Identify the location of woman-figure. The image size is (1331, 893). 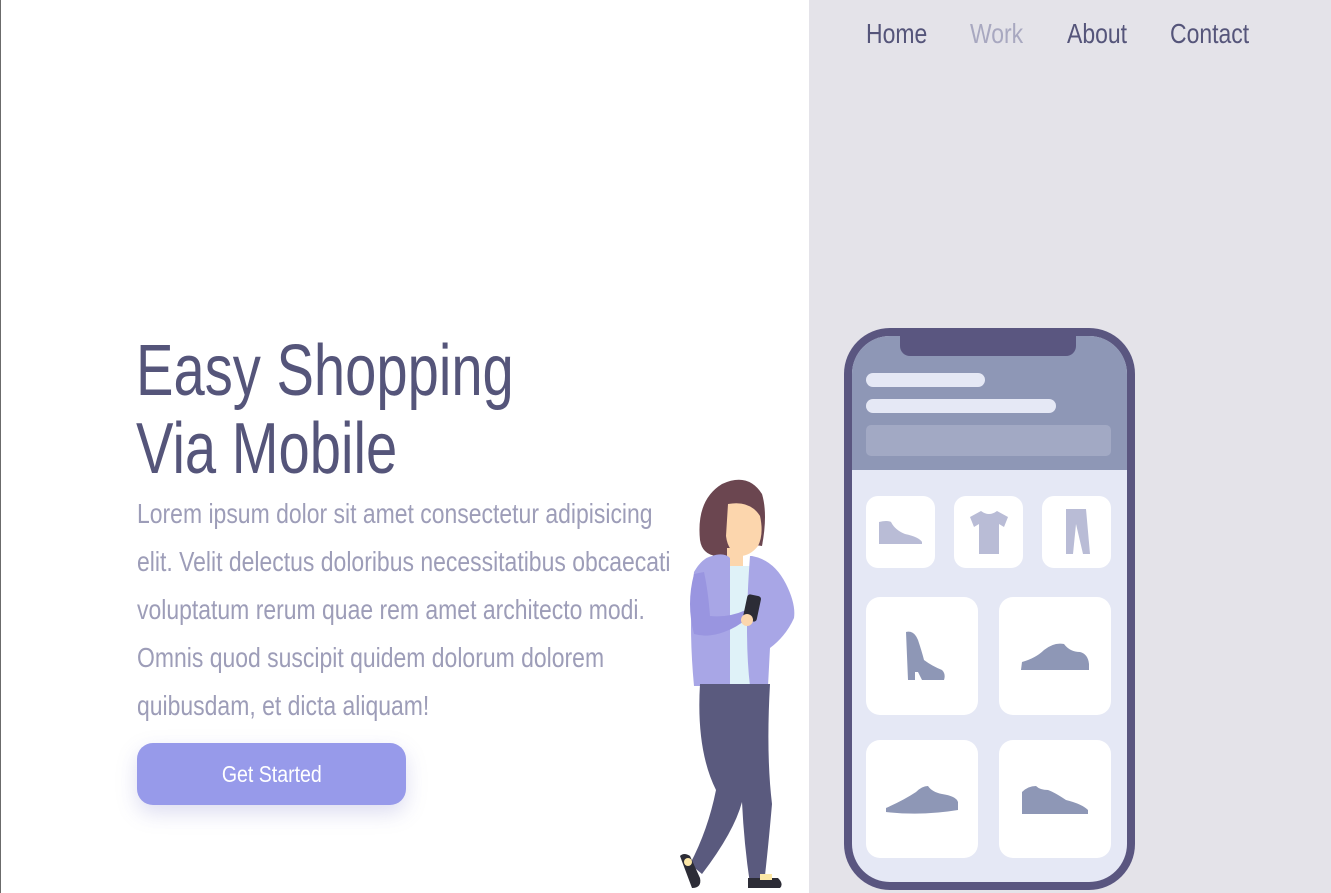
(737, 683).